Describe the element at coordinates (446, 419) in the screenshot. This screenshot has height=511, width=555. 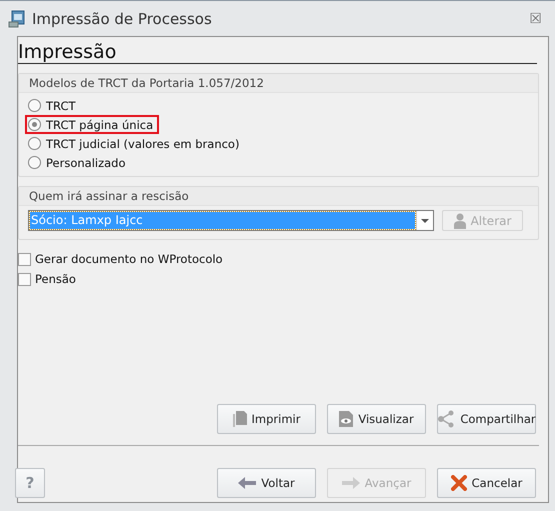
I see `share-icon` at that location.